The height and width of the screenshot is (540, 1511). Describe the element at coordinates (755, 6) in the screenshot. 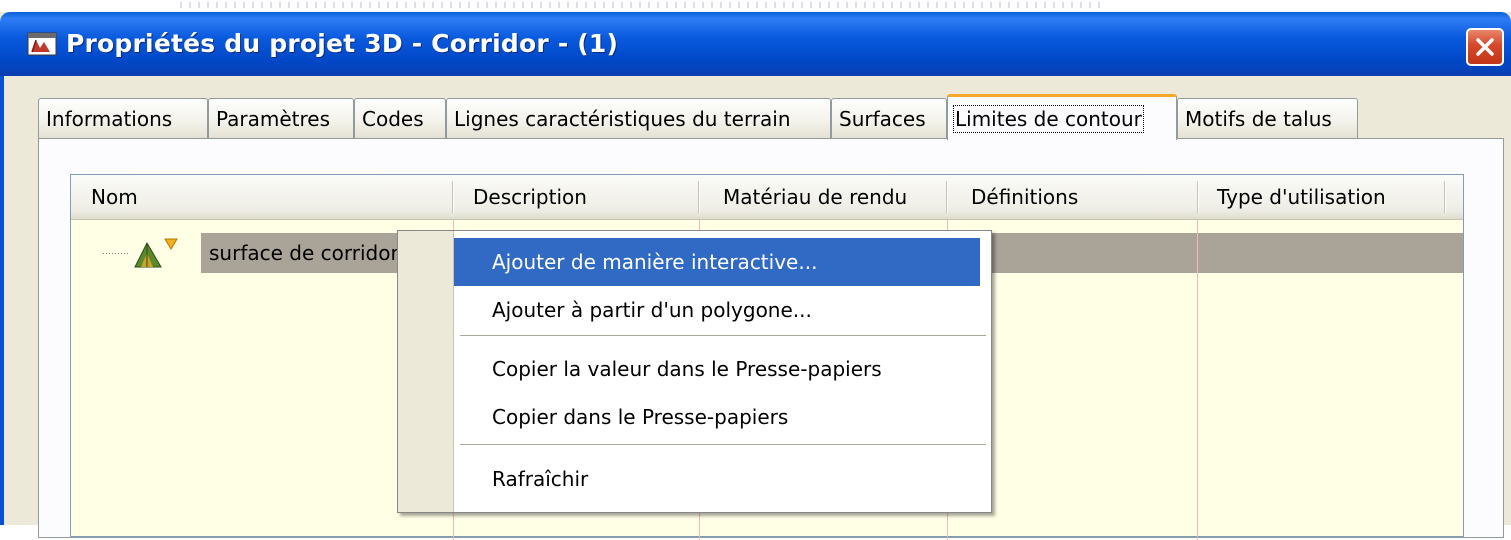

I see `background-strip` at that location.